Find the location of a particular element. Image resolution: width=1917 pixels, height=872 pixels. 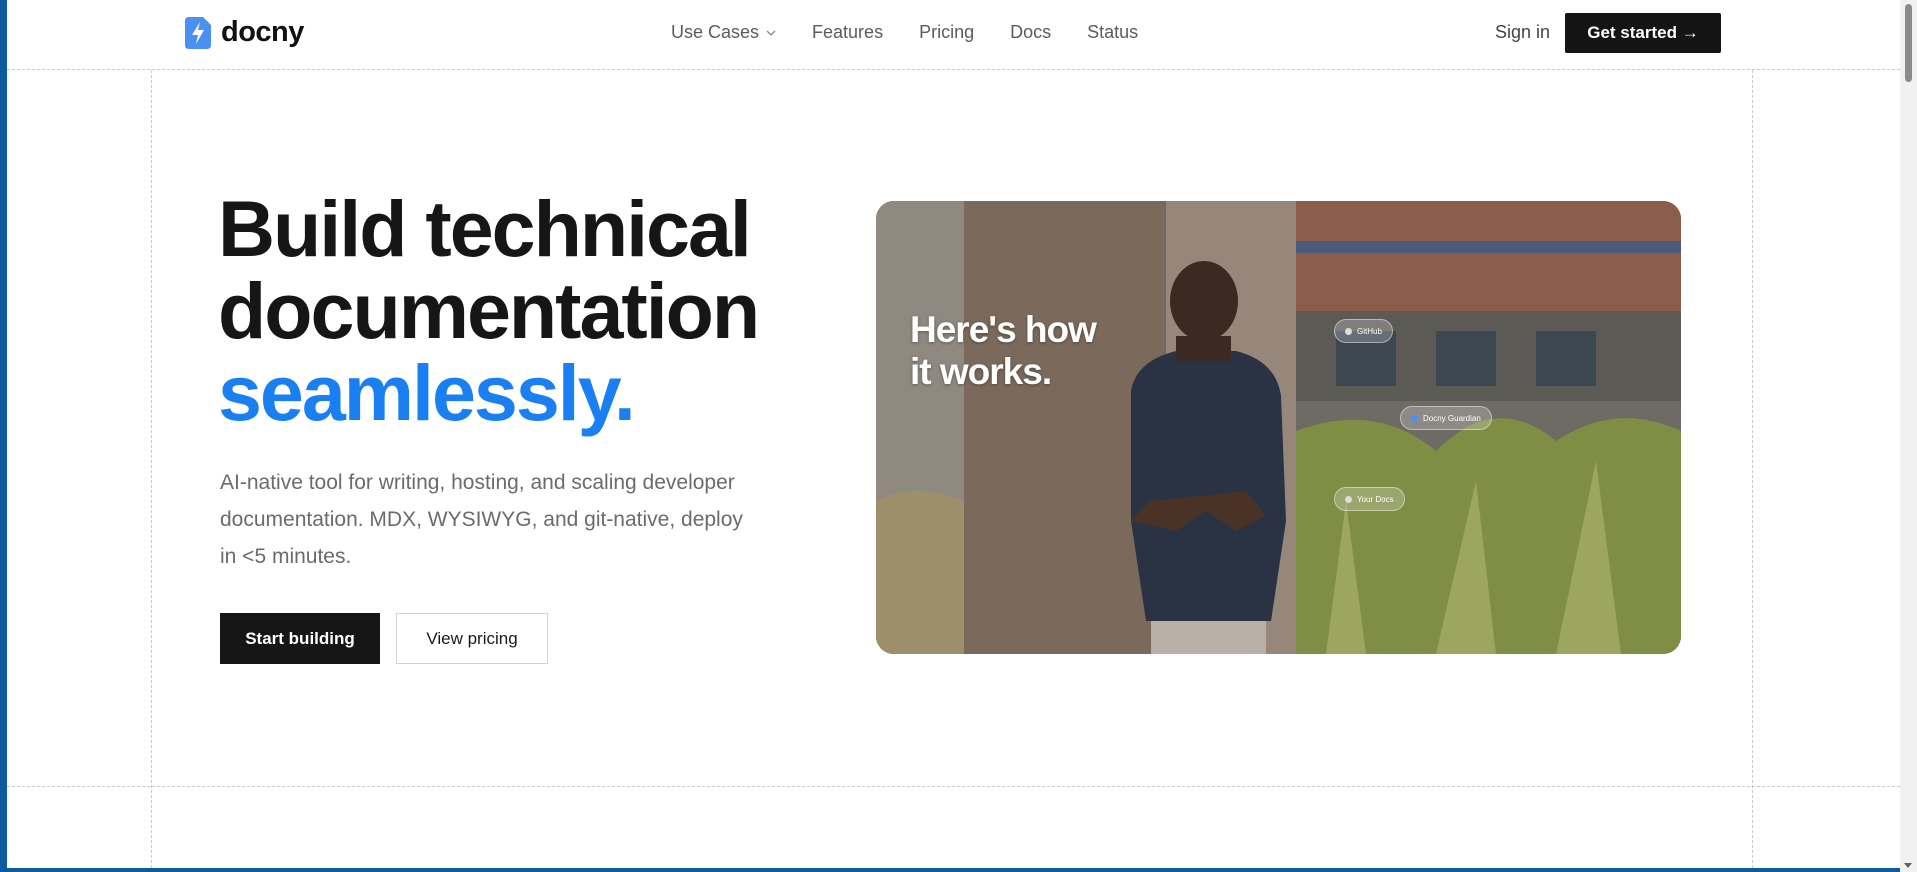

view-pricing-button: View pricing is located at coordinates (472, 638).